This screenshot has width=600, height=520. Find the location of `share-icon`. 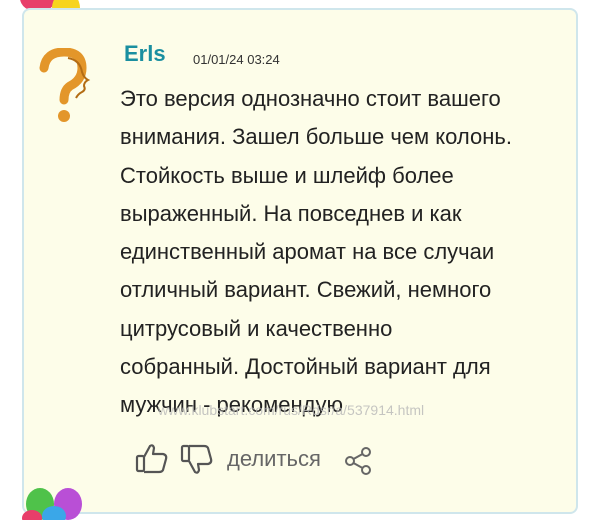

share-icon is located at coordinates (358, 461).